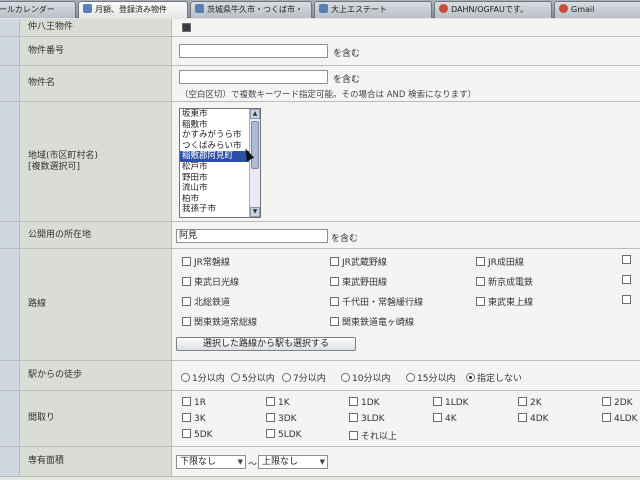 The image size is (640, 480). Describe the element at coordinates (255, 145) in the screenshot. I see `scroll-thumb` at that location.